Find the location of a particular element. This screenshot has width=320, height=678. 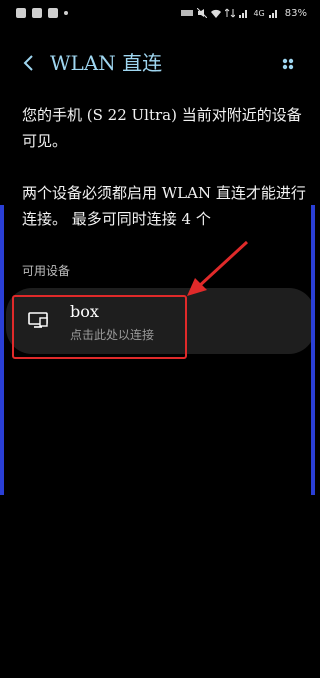

available-devices-title: 可用设备 is located at coordinates (46, 271).